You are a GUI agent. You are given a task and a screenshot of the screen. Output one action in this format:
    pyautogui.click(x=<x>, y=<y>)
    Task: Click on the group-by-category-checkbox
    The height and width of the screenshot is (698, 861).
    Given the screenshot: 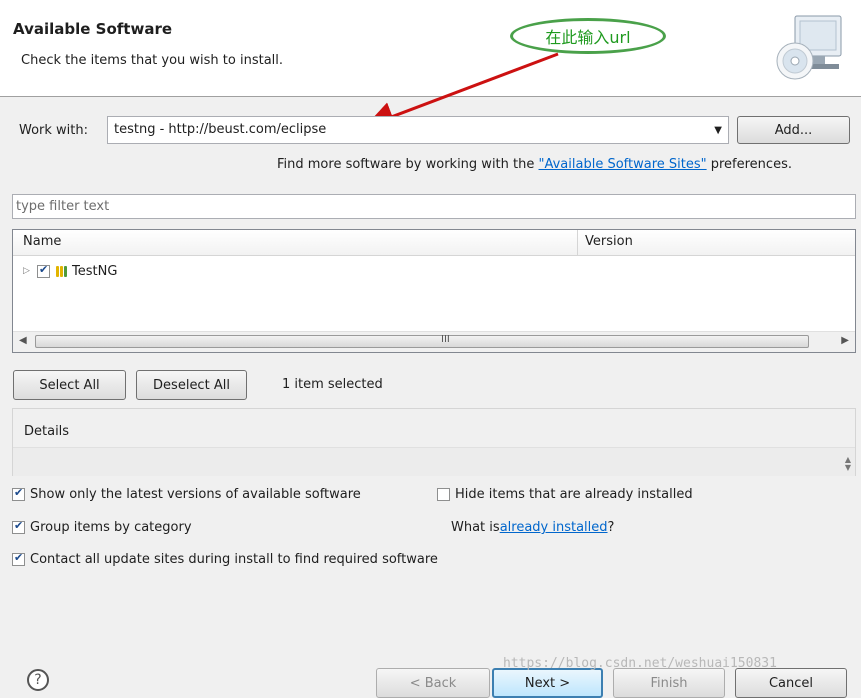 What is the action you would take?
    pyautogui.click(x=18, y=526)
    